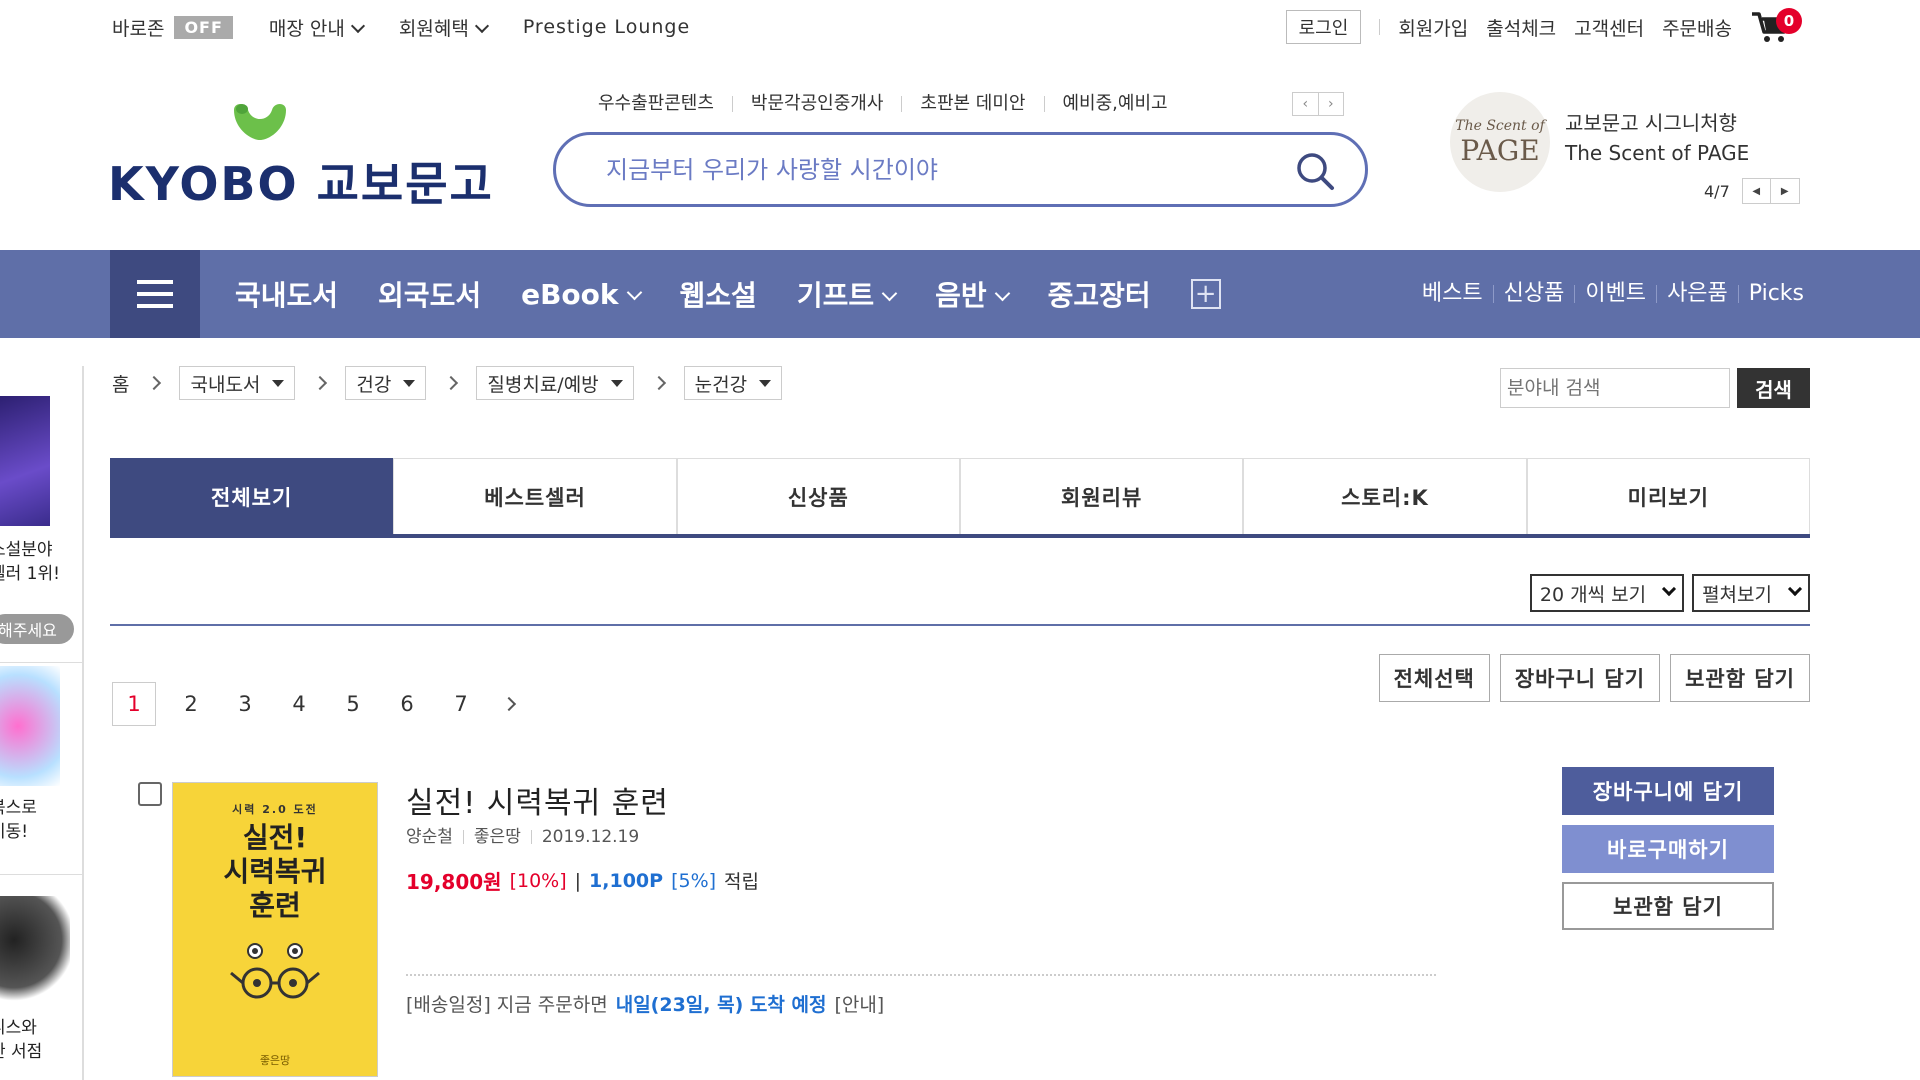 The image size is (1920, 1080). What do you see at coordinates (1205, 294) in the screenshot?
I see `plus-box-icon: +` at bounding box center [1205, 294].